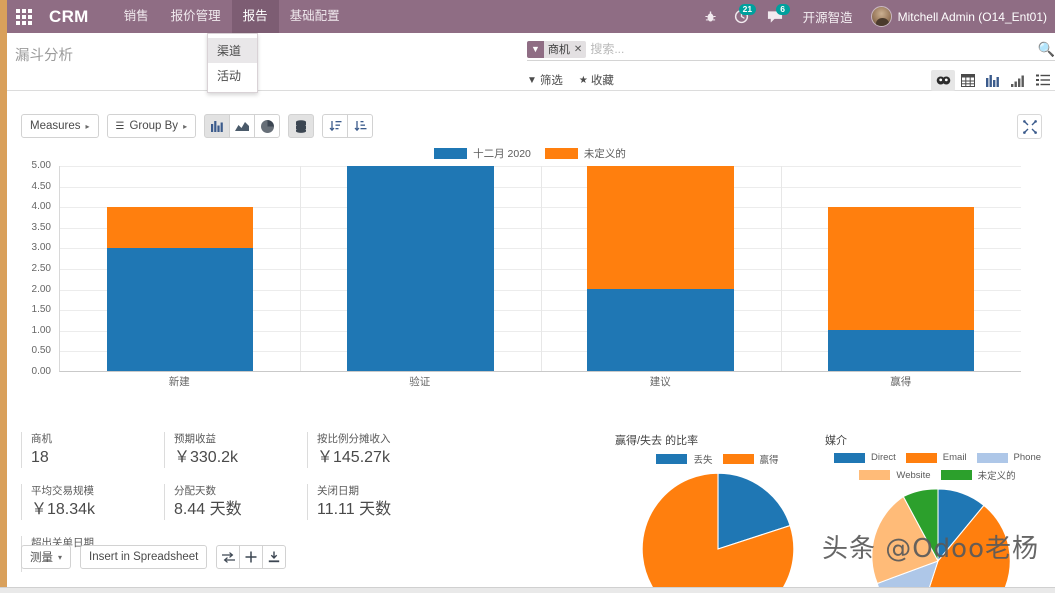 This screenshot has height=593, width=1055. I want to click on pivot-actions-group, so click(251, 557).